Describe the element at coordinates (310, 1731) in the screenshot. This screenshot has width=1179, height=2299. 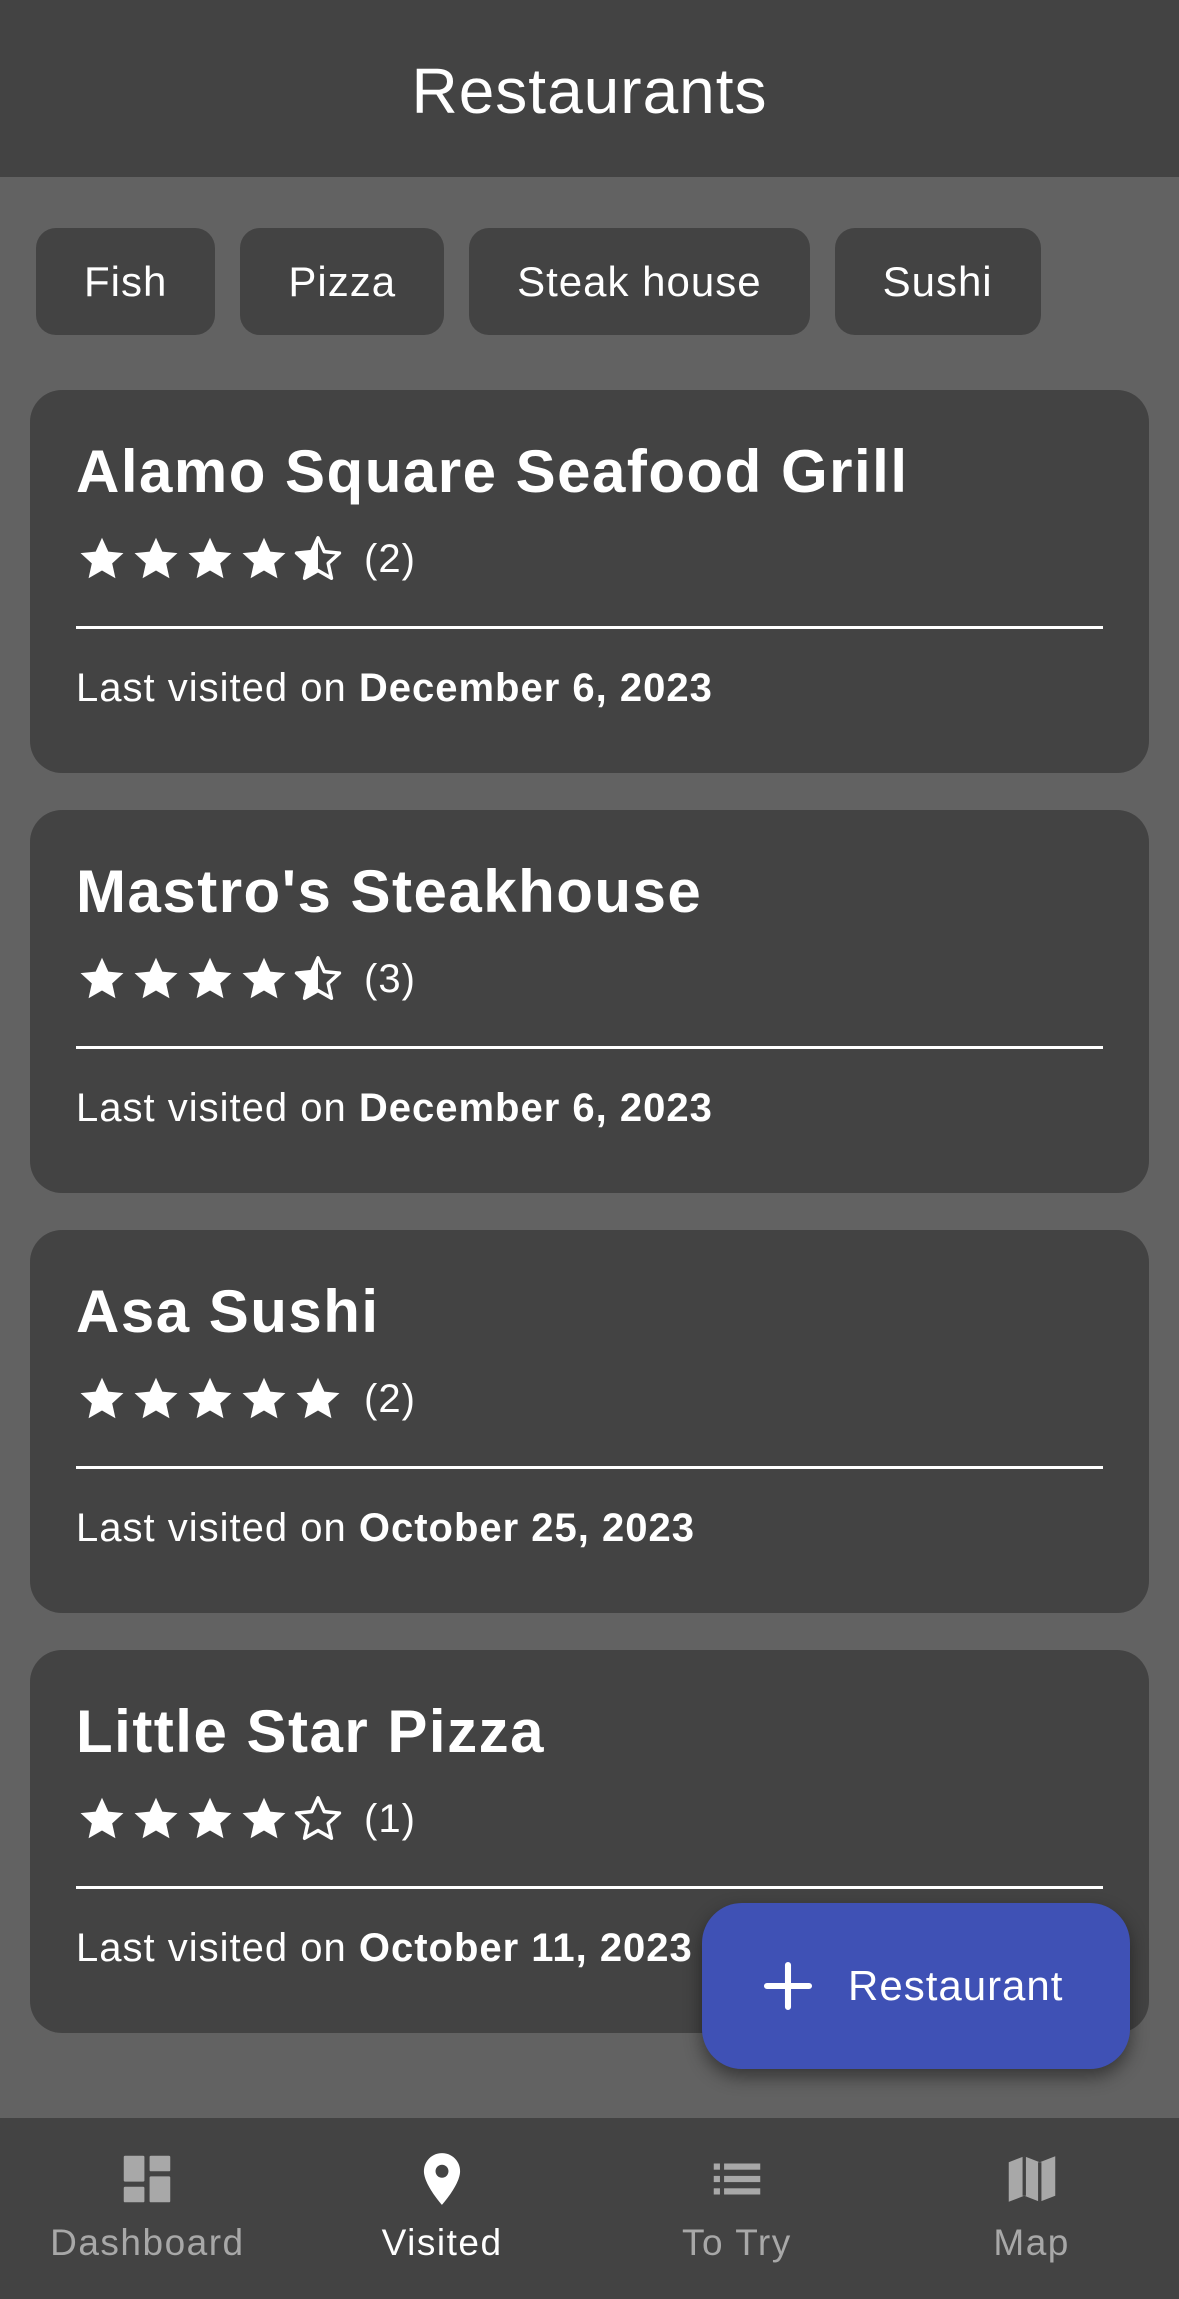
I see `restaurant-name: Little Star Pizza` at that location.